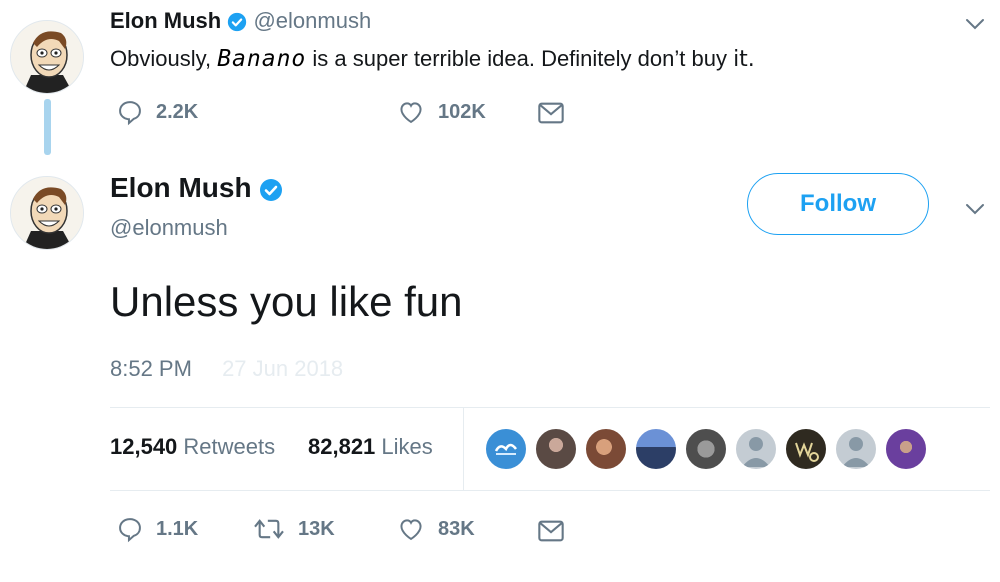  I want to click on thread-connector-line, so click(47, 127).